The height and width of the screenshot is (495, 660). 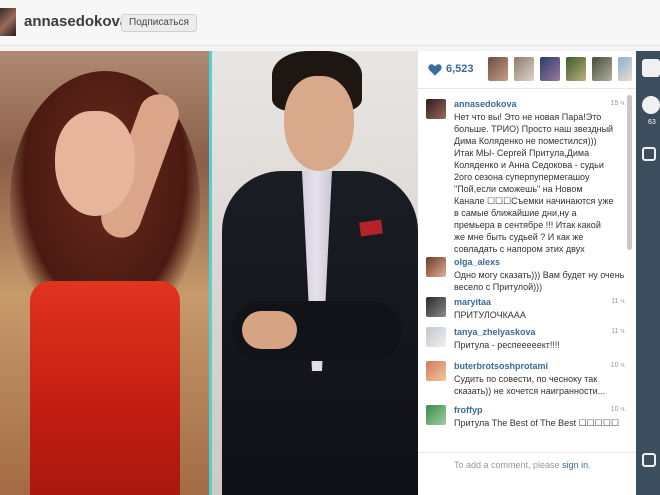 I want to click on caption-scrollbar, so click(x=629, y=172).